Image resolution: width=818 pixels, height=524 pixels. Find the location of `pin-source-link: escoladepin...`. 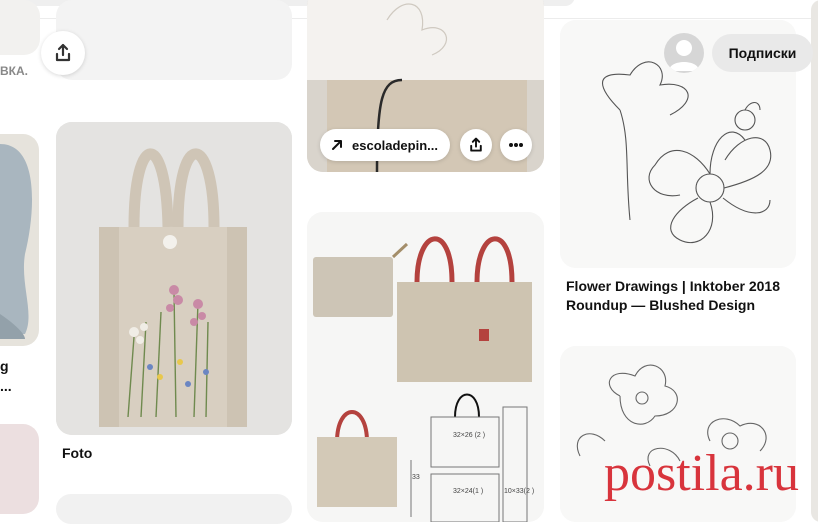

pin-source-link: escoladepin... is located at coordinates (385, 145).